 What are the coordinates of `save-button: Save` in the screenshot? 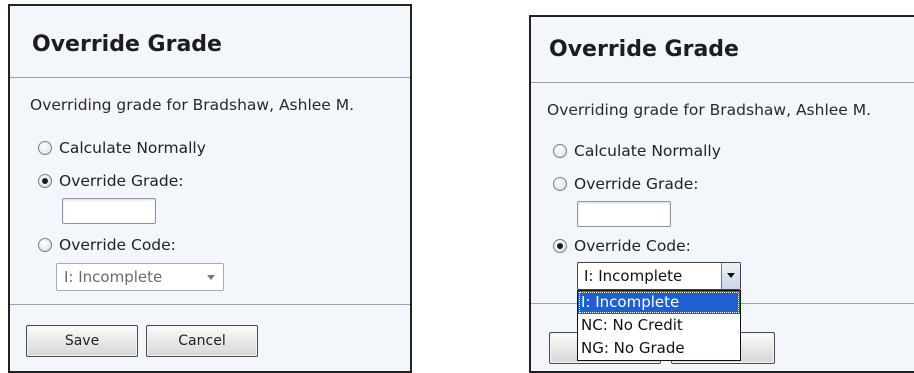 It's located at (82, 341).